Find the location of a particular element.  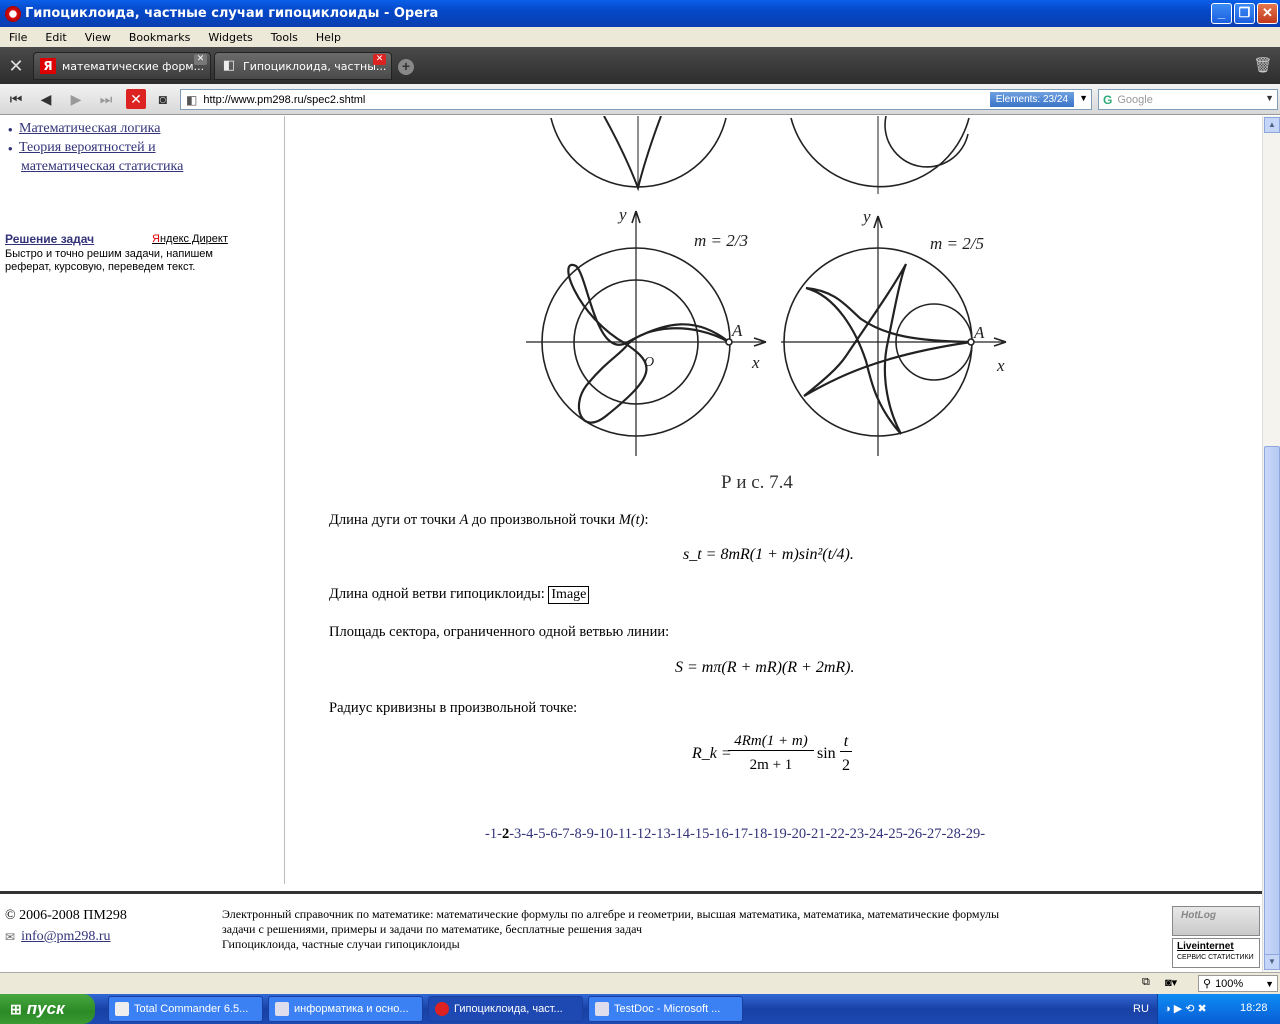

figure-caption: Р и с. 7.4 is located at coordinates (757, 482).